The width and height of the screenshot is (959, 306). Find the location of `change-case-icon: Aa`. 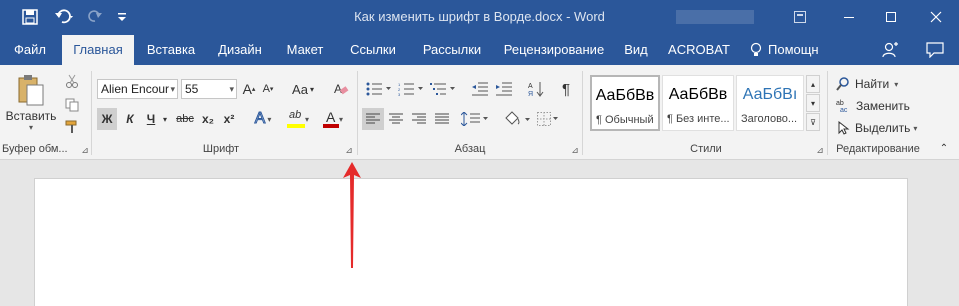

change-case-icon: Aa is located at coordinates (300, 89).